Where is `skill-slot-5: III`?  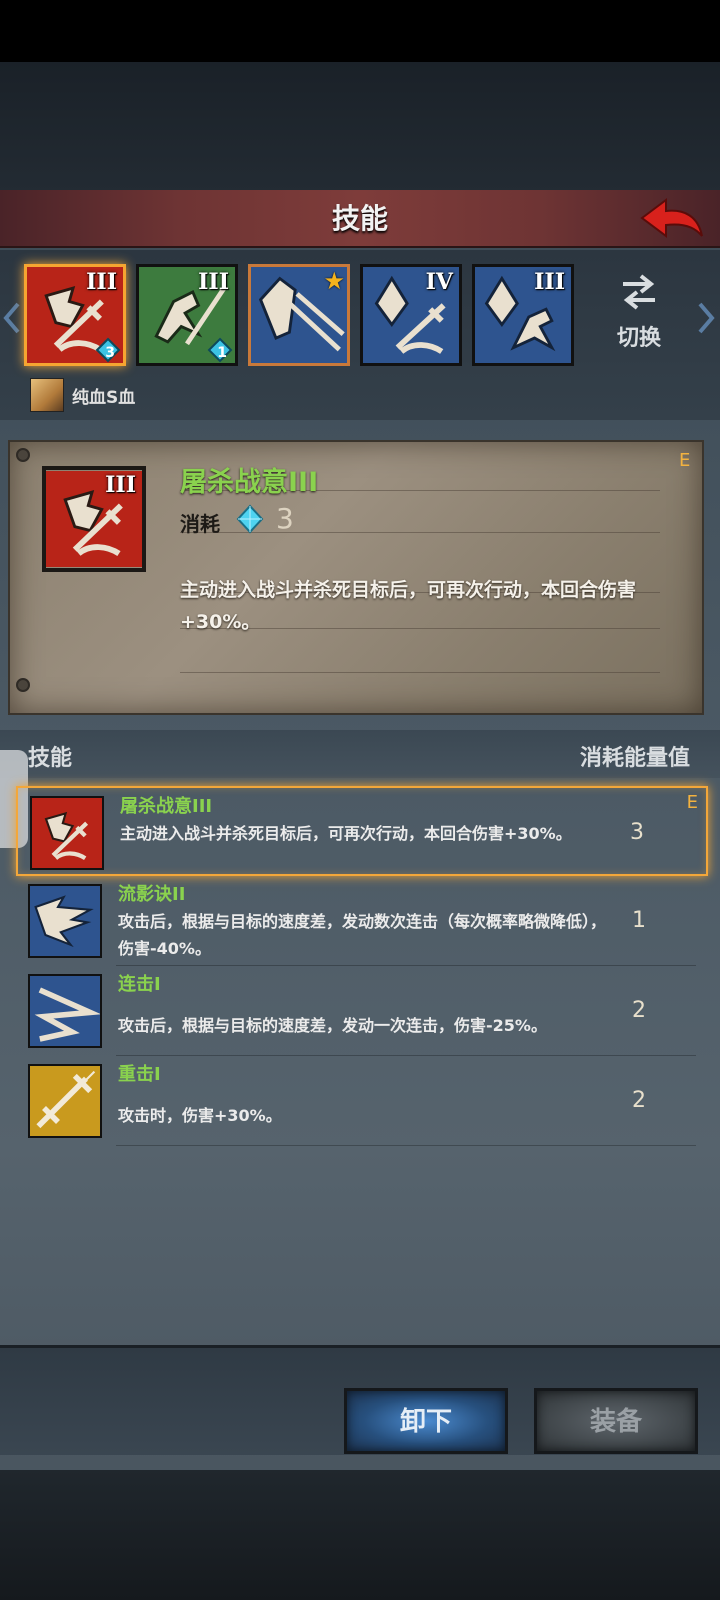
skill-slot-5: III is located at coordinates (523, 315).